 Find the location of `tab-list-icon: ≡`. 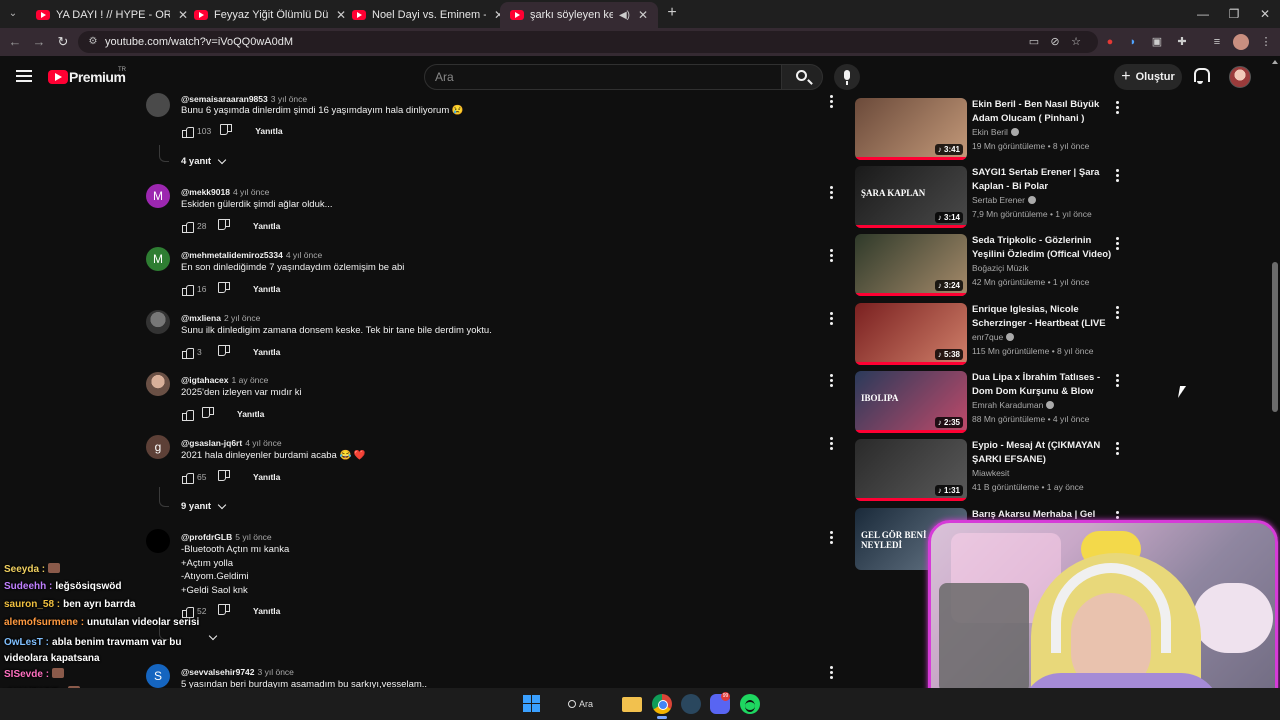

tab-list-icon: ≡ is located at coordinates (1217, 42).